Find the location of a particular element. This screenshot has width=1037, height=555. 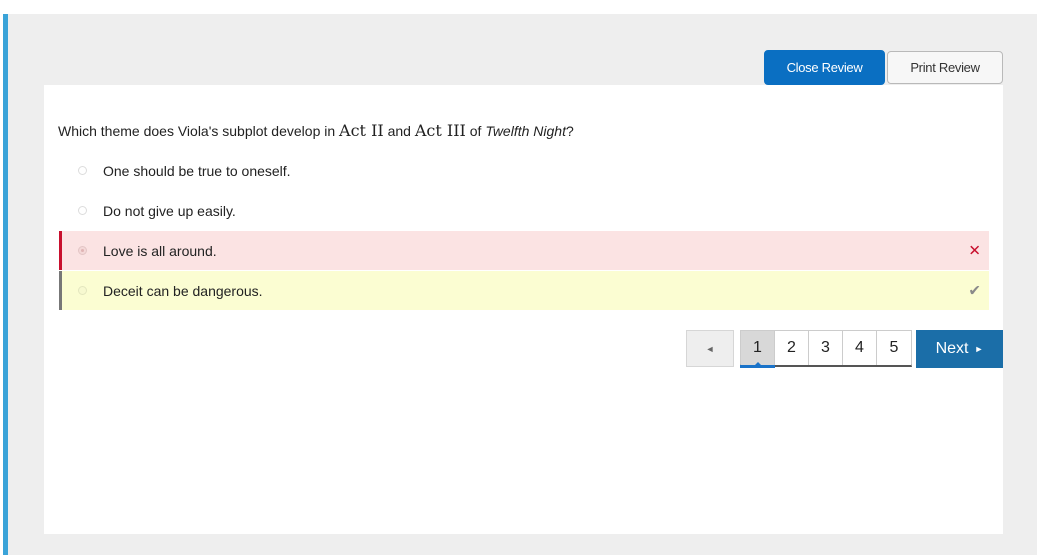

answer-choice-1: One should be true to oneself. is located at coordinates (524, 170).